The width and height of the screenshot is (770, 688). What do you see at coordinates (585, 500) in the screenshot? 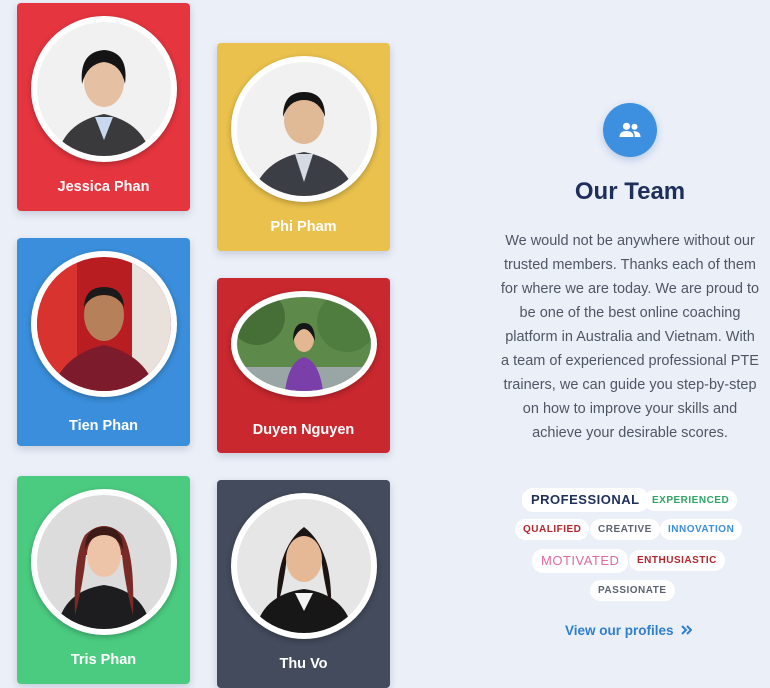
I see `tag: PROFESSIONAL` at bounding box center [585, 500].